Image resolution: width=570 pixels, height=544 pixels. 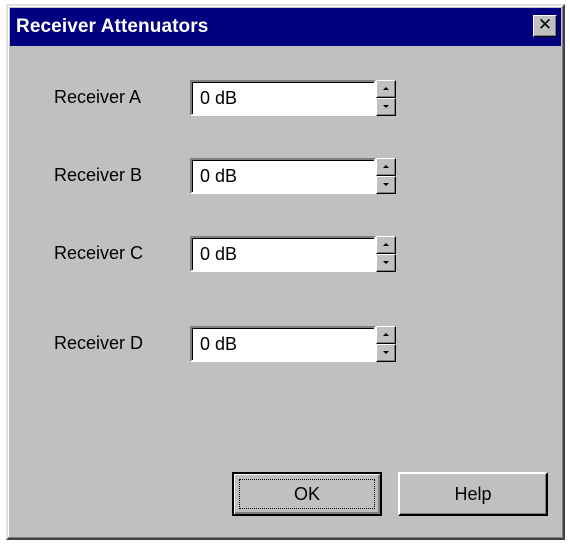 I want to click on receiver-c-field: 0 dB, so click(x=283, y=254).